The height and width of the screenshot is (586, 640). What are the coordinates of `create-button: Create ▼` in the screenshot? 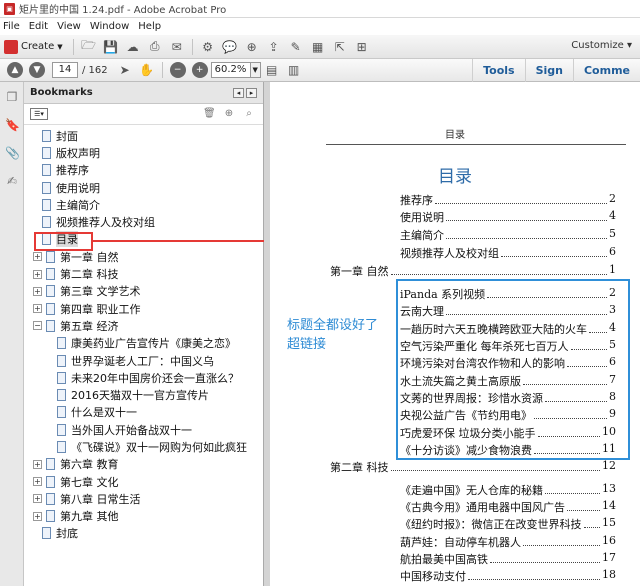 It's located at (33, 46).